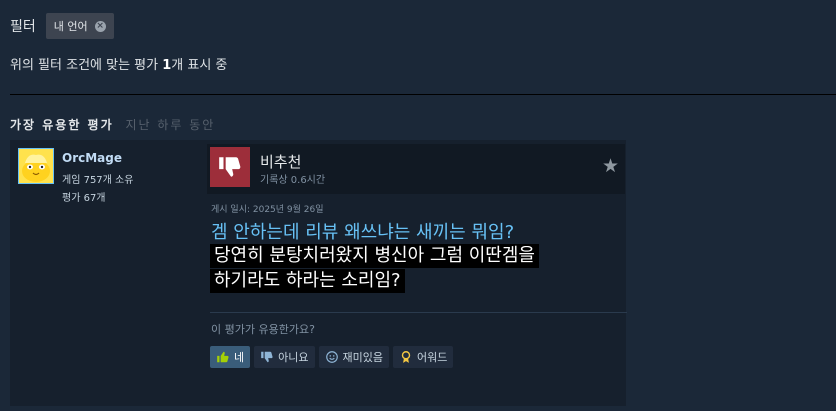 The width and height of the screenshot is (836, 411). What do you see at coordinates (167, 65) in the screenshot?
I see `summary-count: 1` at bounding box center [167, 65].